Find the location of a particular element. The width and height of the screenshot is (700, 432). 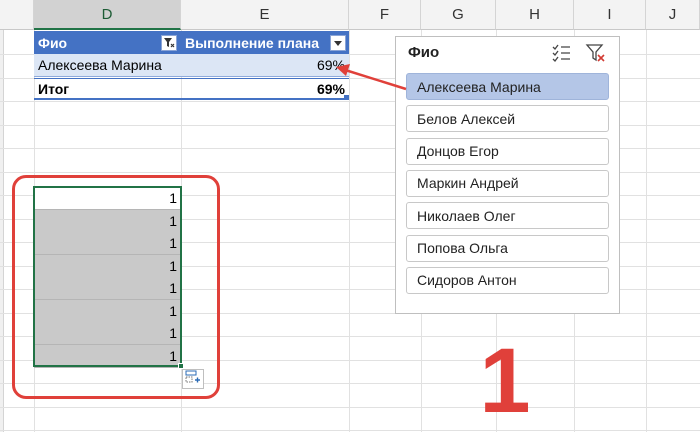

column-header-d: D is located at coordinates (107, 15).